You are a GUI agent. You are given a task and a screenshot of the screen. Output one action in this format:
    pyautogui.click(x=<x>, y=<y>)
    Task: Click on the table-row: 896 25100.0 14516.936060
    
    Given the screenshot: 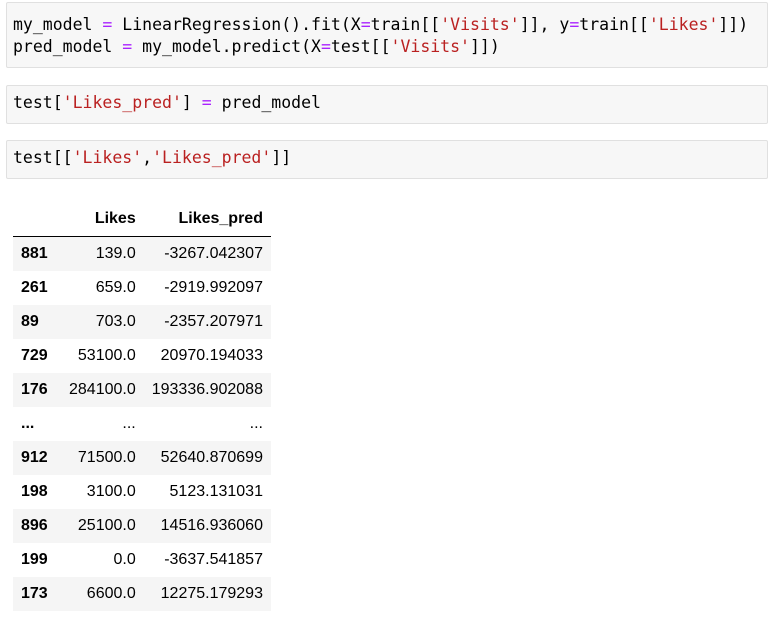 What is the action you would take?
    pyautogui.click(x=142, y=526)
    